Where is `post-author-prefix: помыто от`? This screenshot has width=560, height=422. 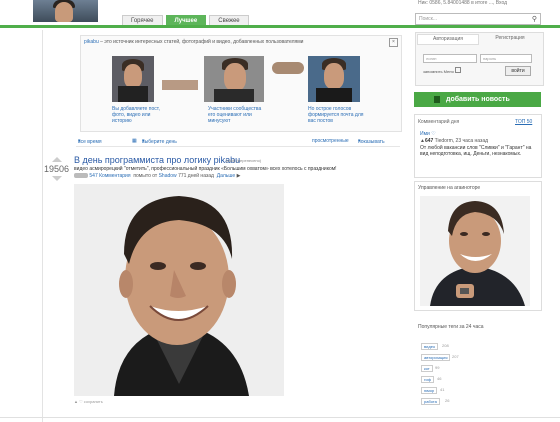 post-author-prefix: помыто от is located at coordinates (145, 176).